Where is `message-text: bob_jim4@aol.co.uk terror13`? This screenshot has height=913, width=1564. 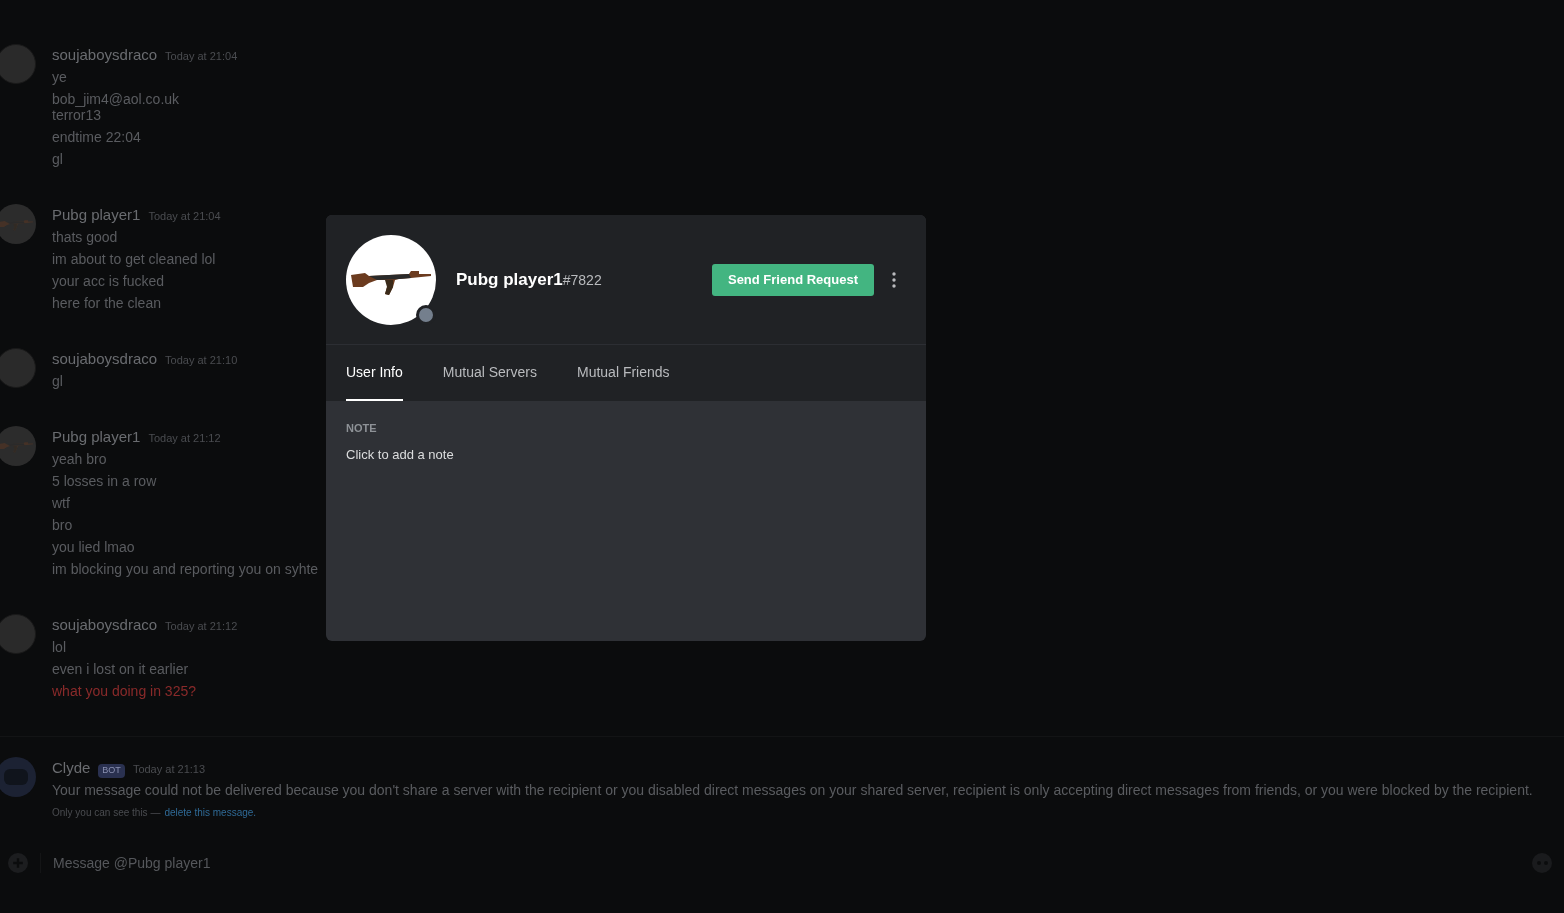 message-text: bob_jim4@aol.co.uk terror13 is located at coordinates (116, 107).